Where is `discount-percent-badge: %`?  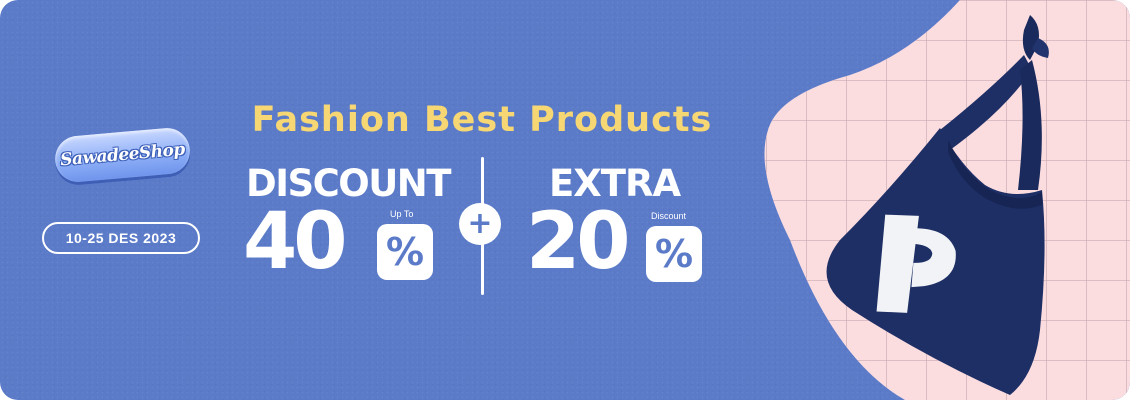
discount-percent-badge: % is located at coordinates (405, 252).